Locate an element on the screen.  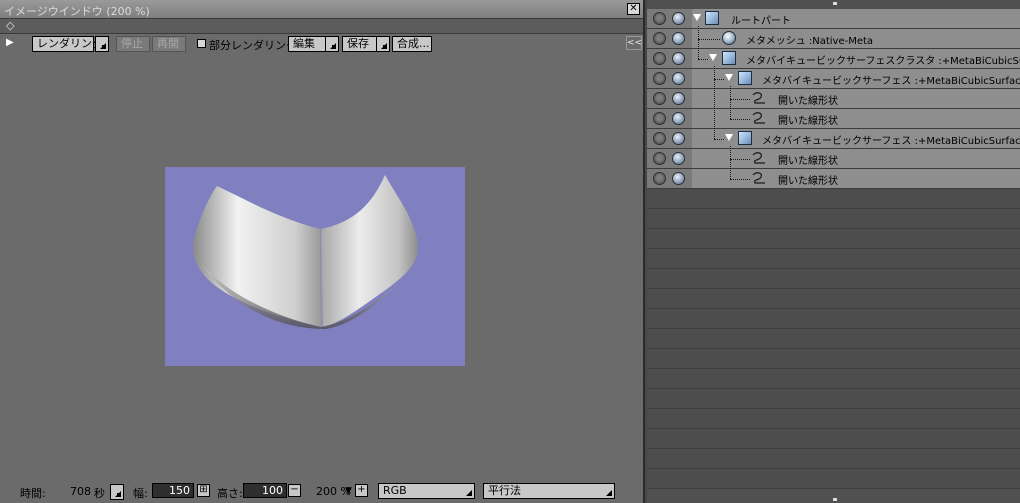
render-button: レンダリング is located at coordinates (67, 44).